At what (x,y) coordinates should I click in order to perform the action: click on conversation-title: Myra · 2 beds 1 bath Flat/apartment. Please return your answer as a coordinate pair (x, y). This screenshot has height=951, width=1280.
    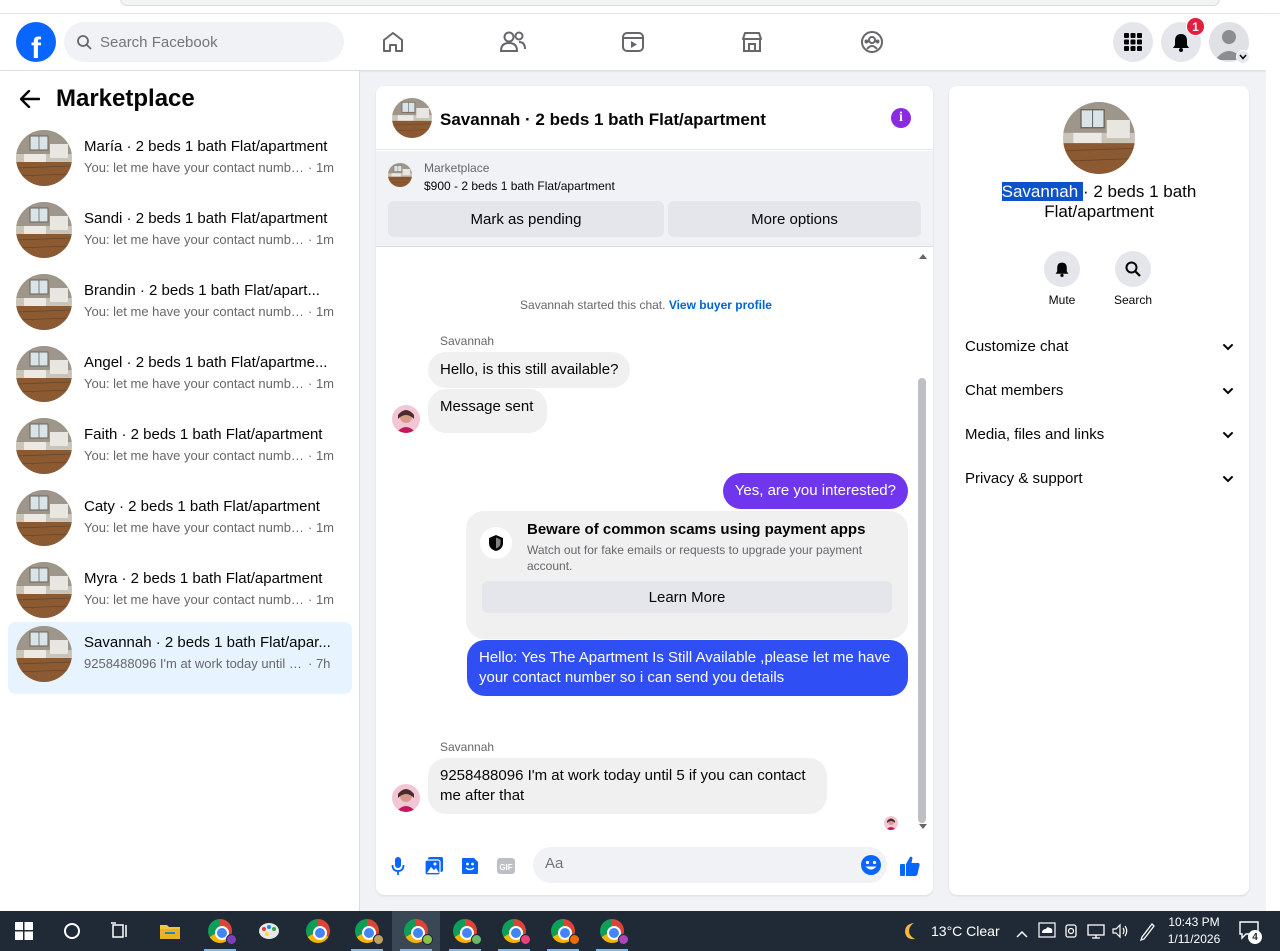
    Looking at the image, I should click on (203, 578).